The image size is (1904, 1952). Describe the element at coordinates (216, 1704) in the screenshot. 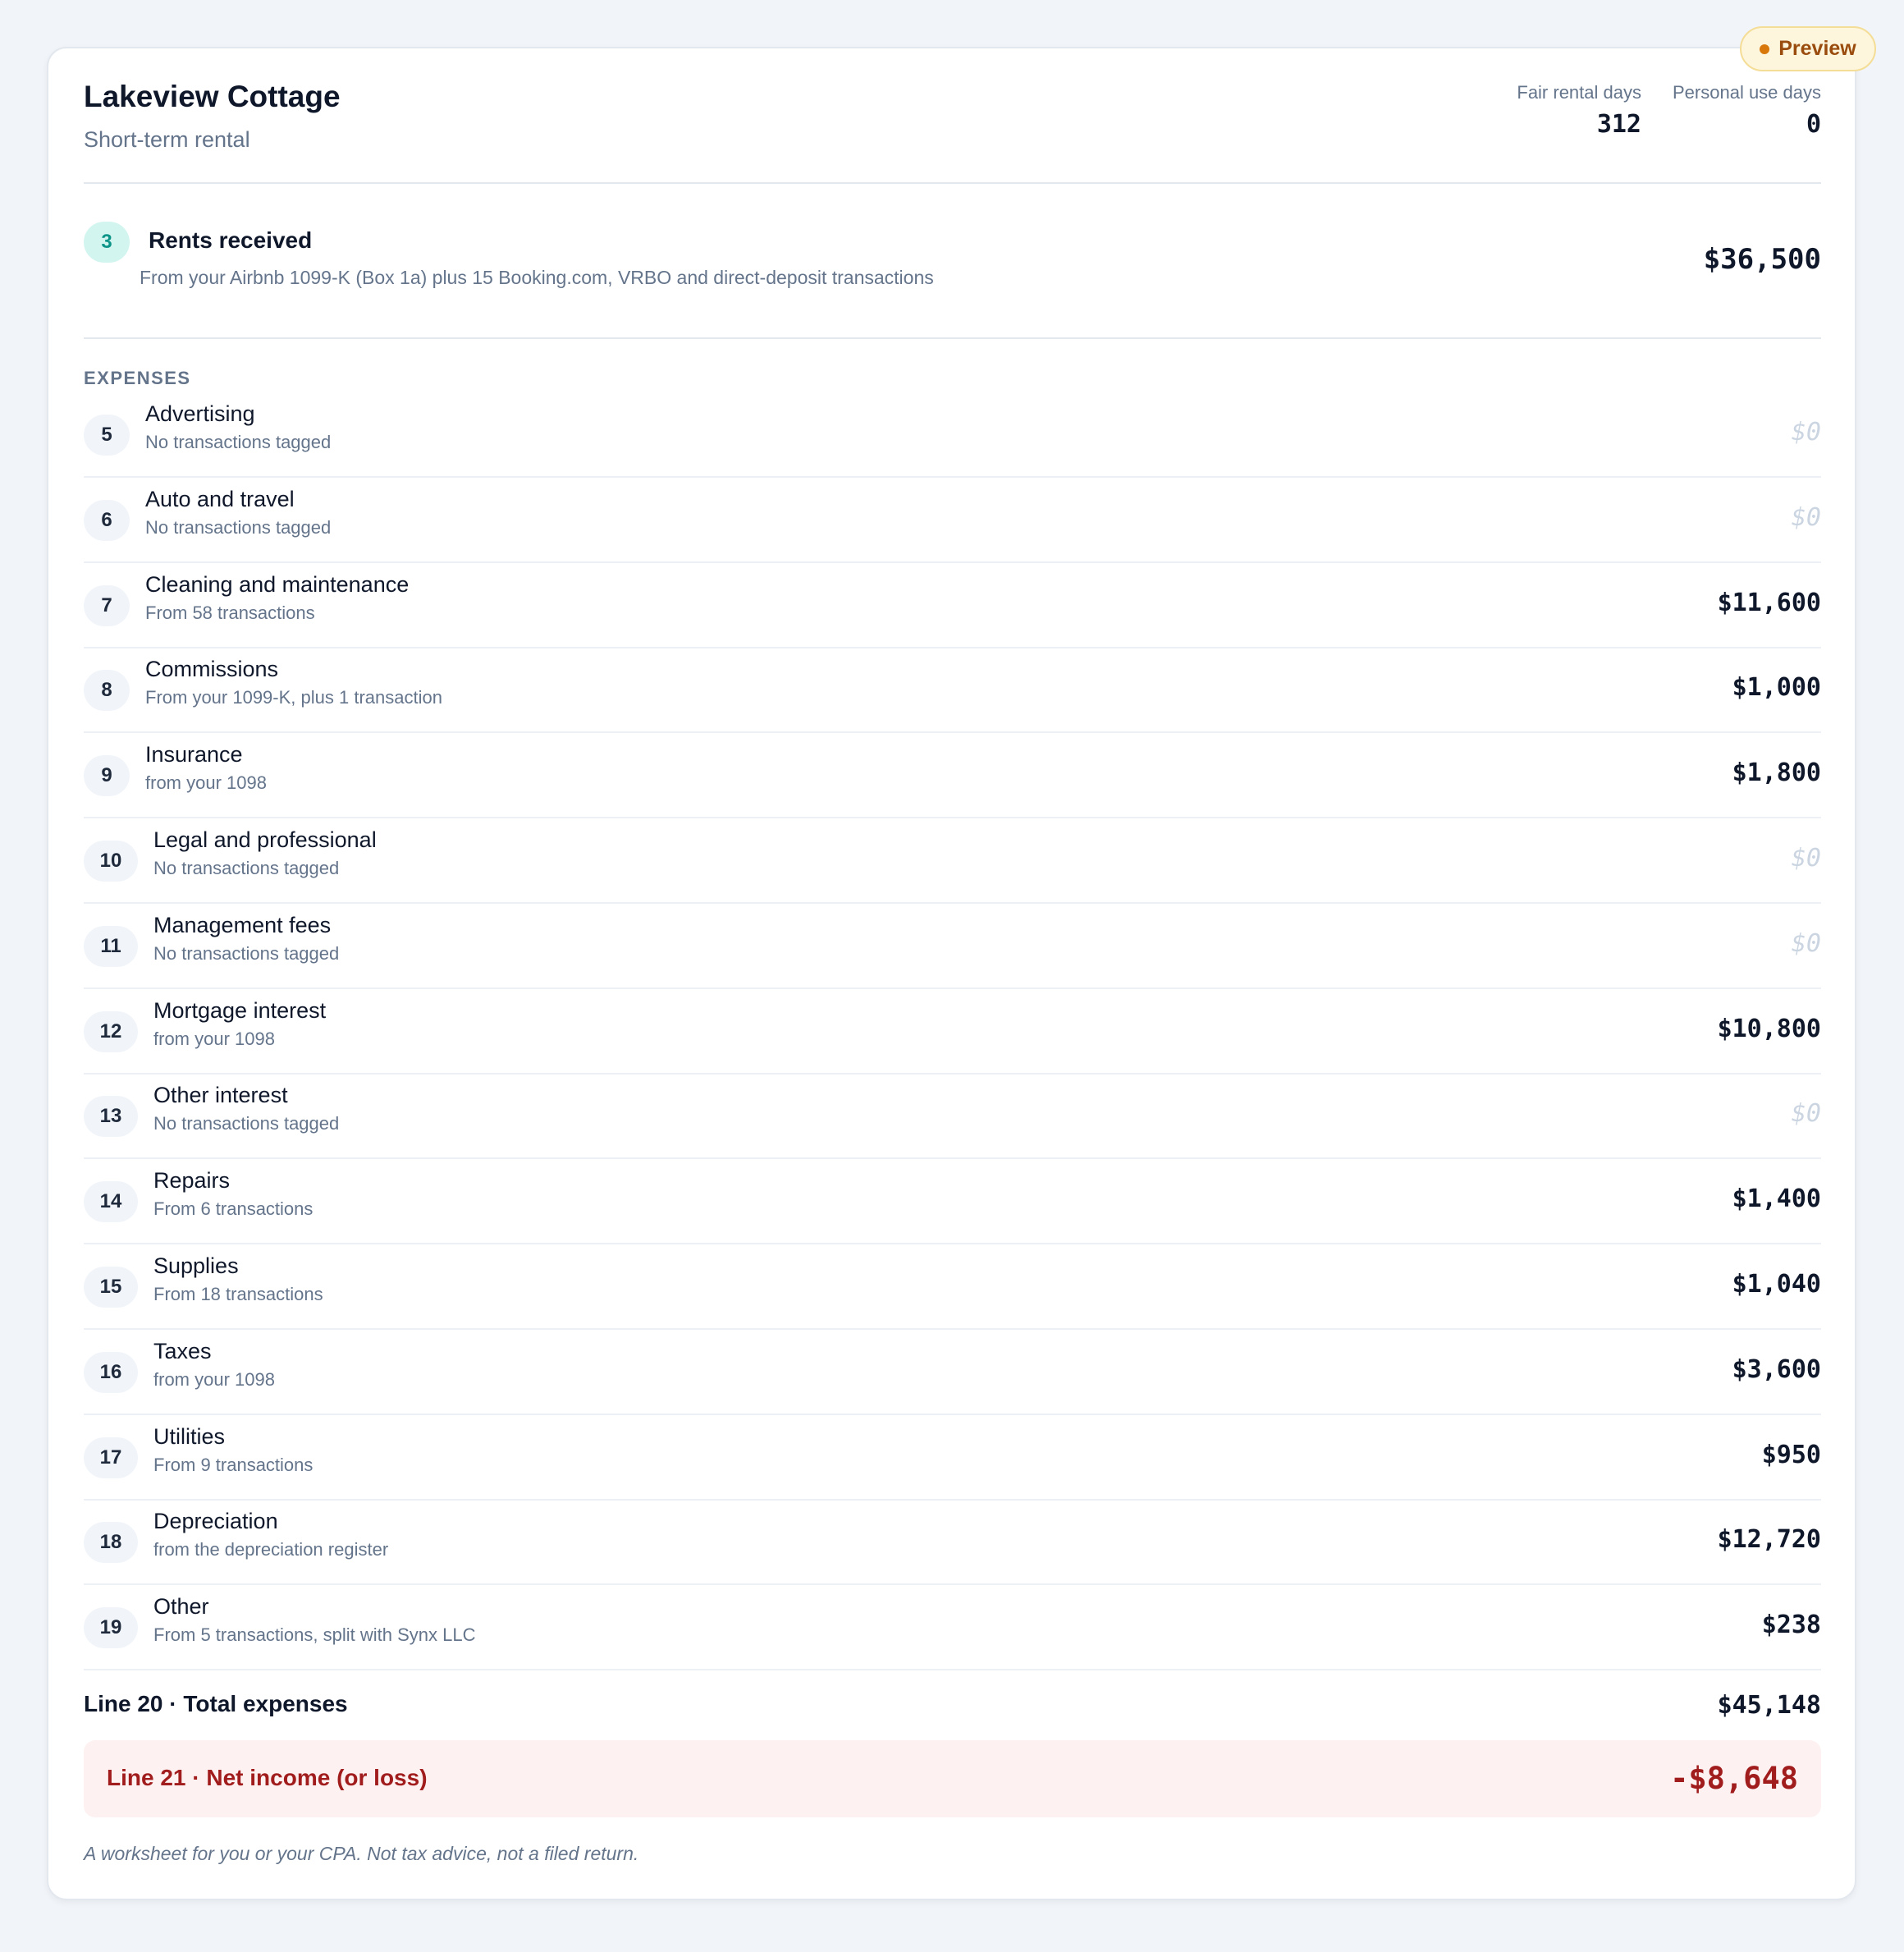

I see `total-expenses-label: Line 20 · Total expenses` at that location.